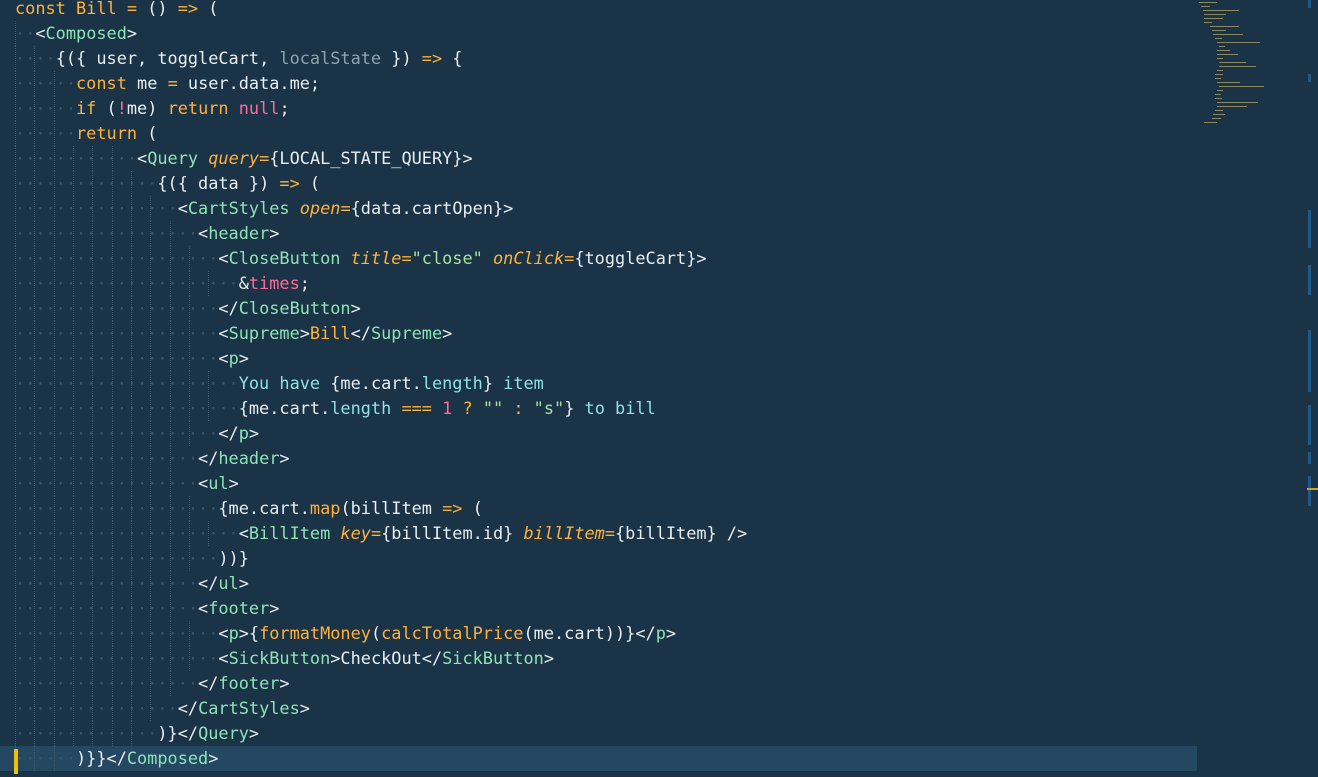  I want to click on code-line: ················</CartStyles>, so click(606, 708).